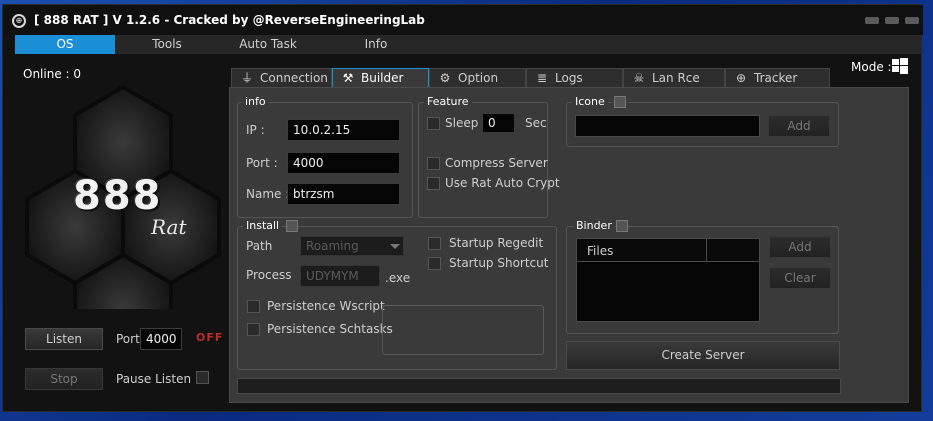 This screenshot has height=421, width=933. Describe the element at coordinates (395, 246) in the screenshot. I see `chevron-down-icon` at that location.